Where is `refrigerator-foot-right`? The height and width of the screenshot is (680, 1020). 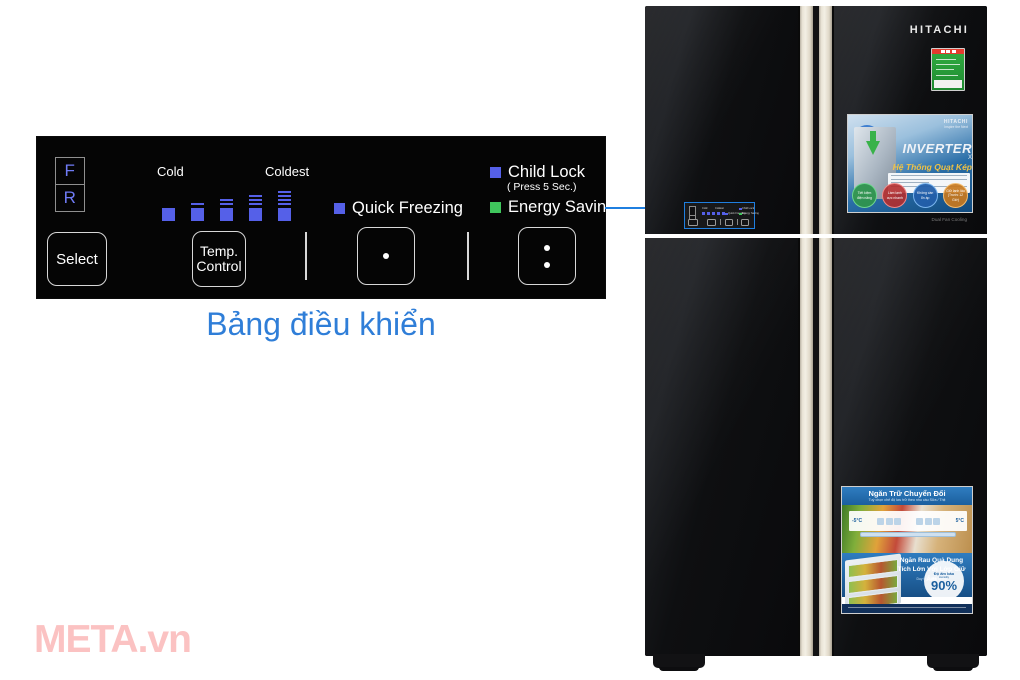 refrigerator-foot-right is located at coordinates (953, 662).